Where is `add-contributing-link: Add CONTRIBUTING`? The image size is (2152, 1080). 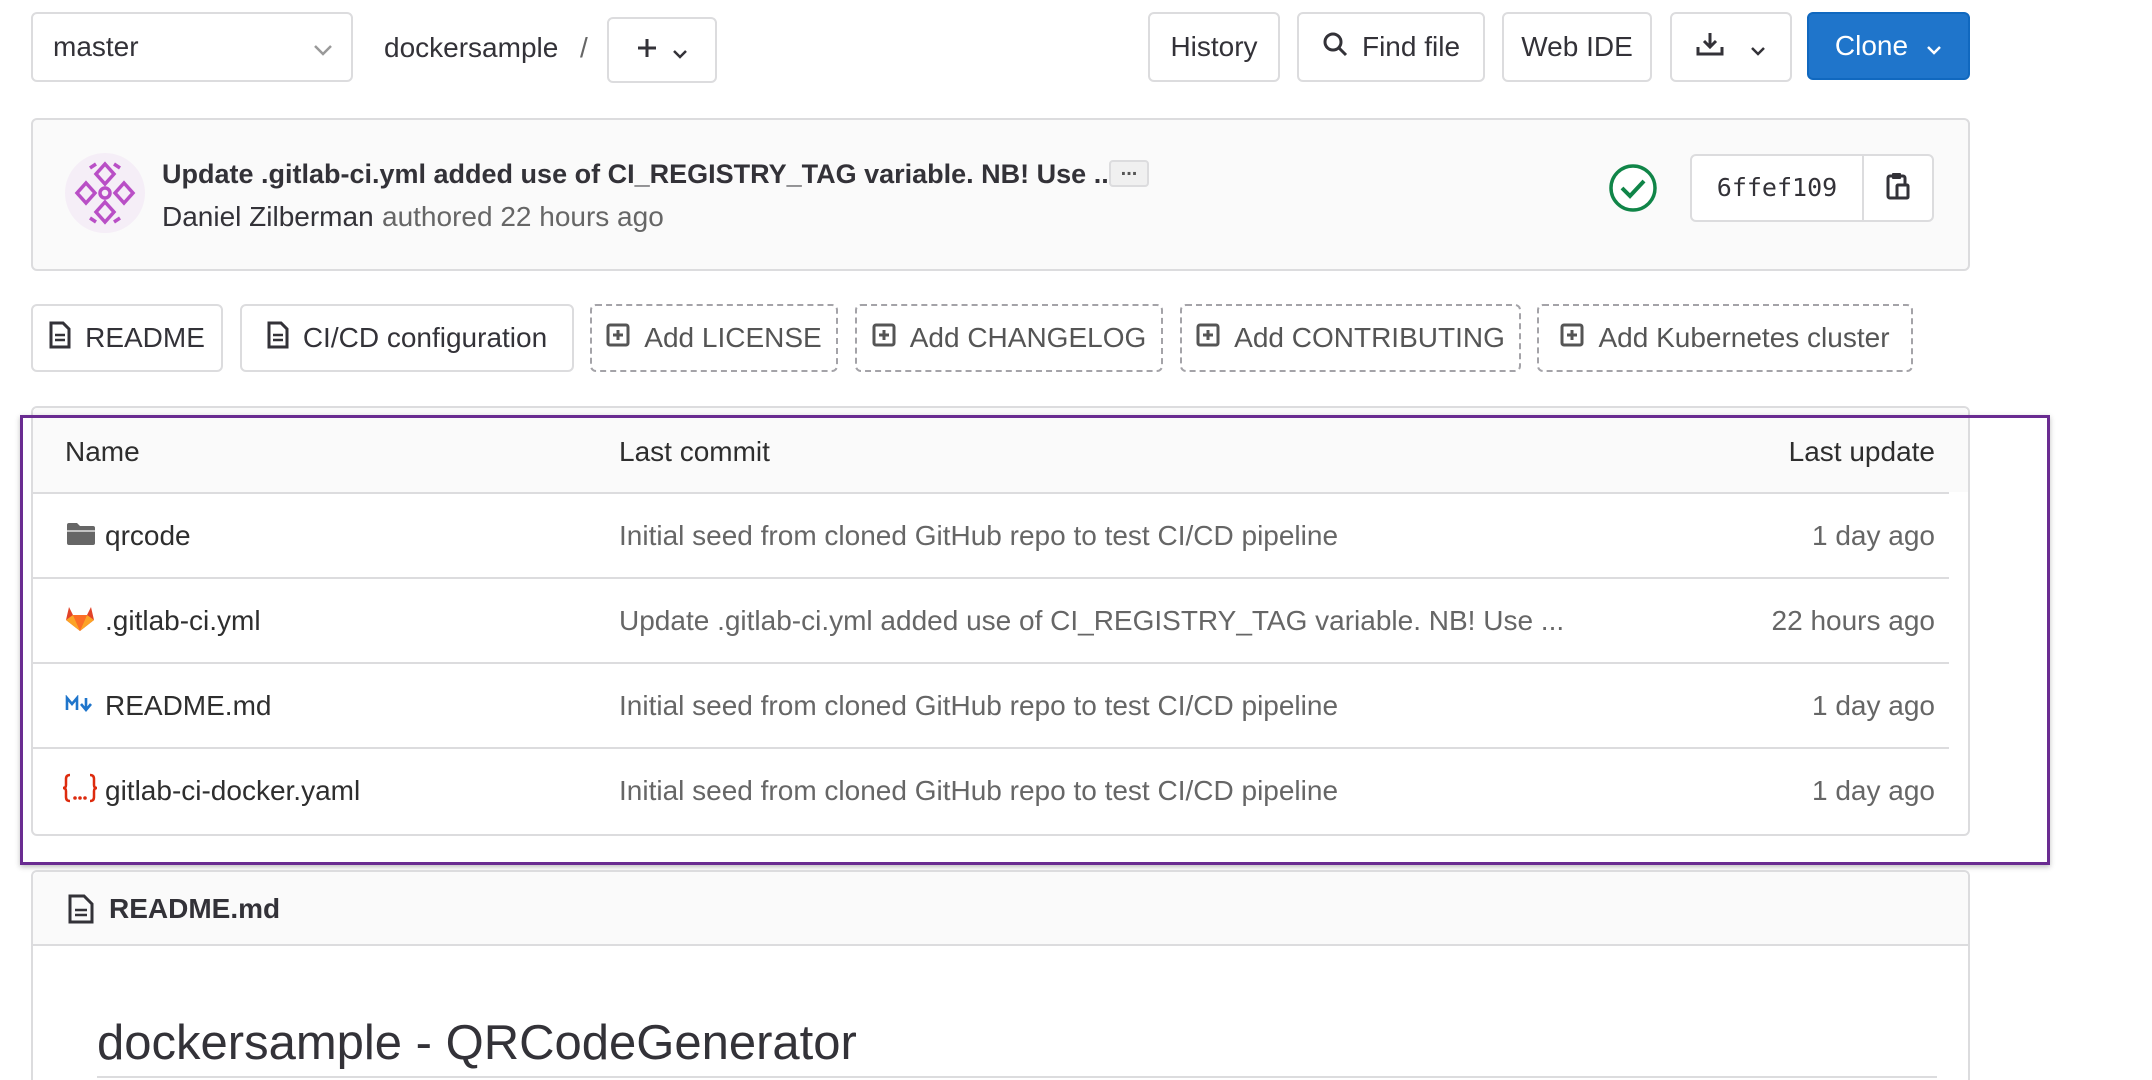
add-contributing-link: Add CONTRIBUTING is located at coordinates (1350, 338).